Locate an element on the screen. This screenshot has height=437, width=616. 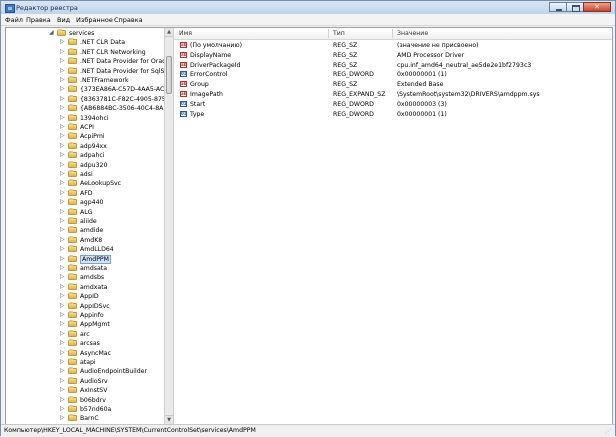
title-bar: Редактор реестра ✕ is located at coordinates (308, 7).